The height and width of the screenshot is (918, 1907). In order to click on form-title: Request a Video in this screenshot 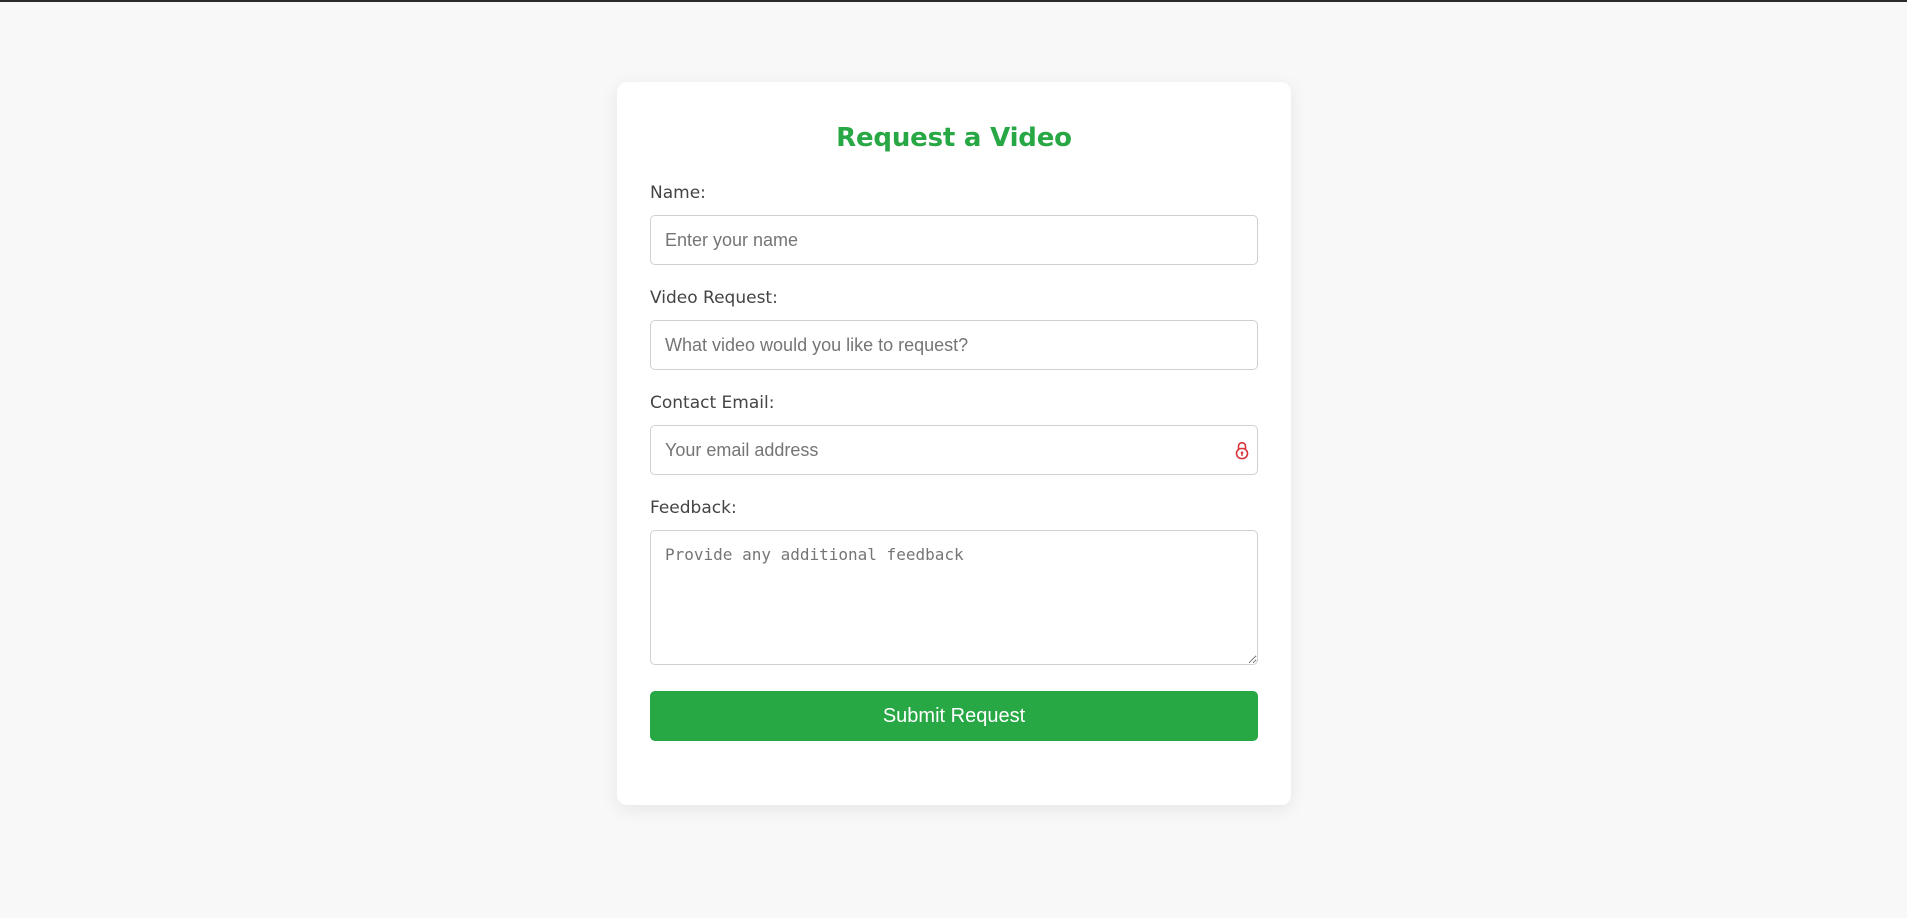, I will do `click(954, 138)`.